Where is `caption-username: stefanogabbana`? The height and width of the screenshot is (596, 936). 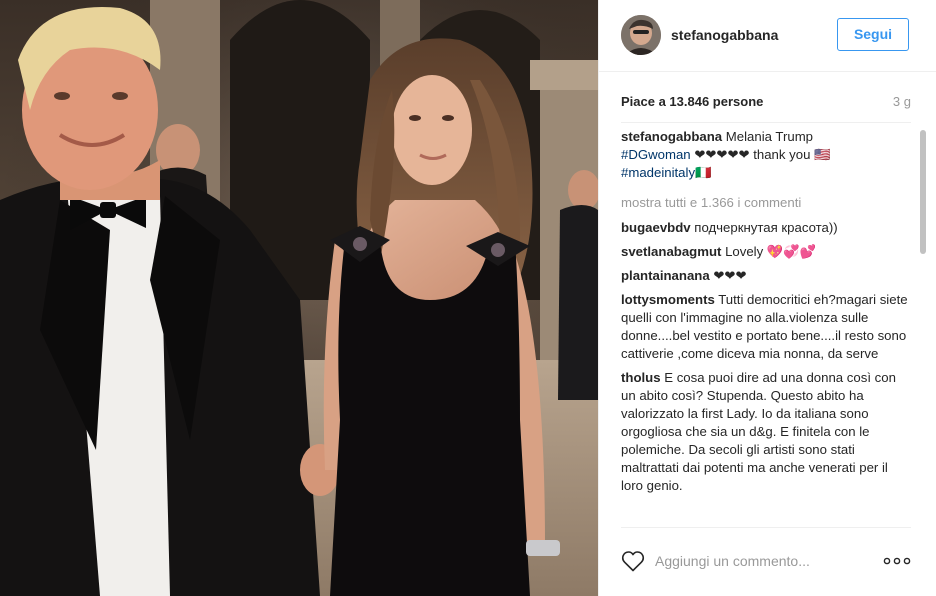
caption-username: stefanogabbana is located at coordinates (671, 136).